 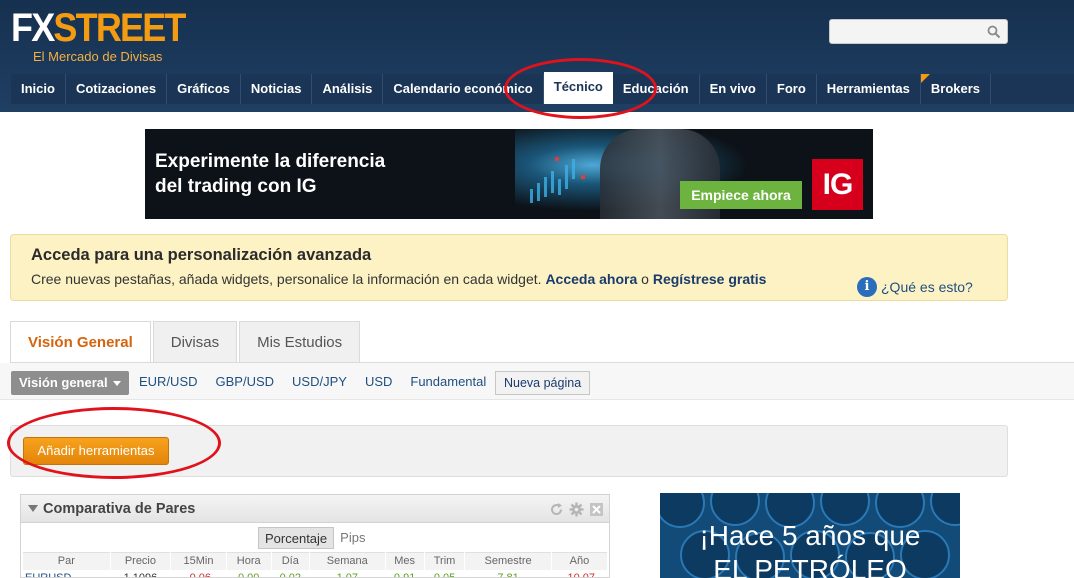 I want to click on nav-label: Herramientas, so click(x=868, y=88).